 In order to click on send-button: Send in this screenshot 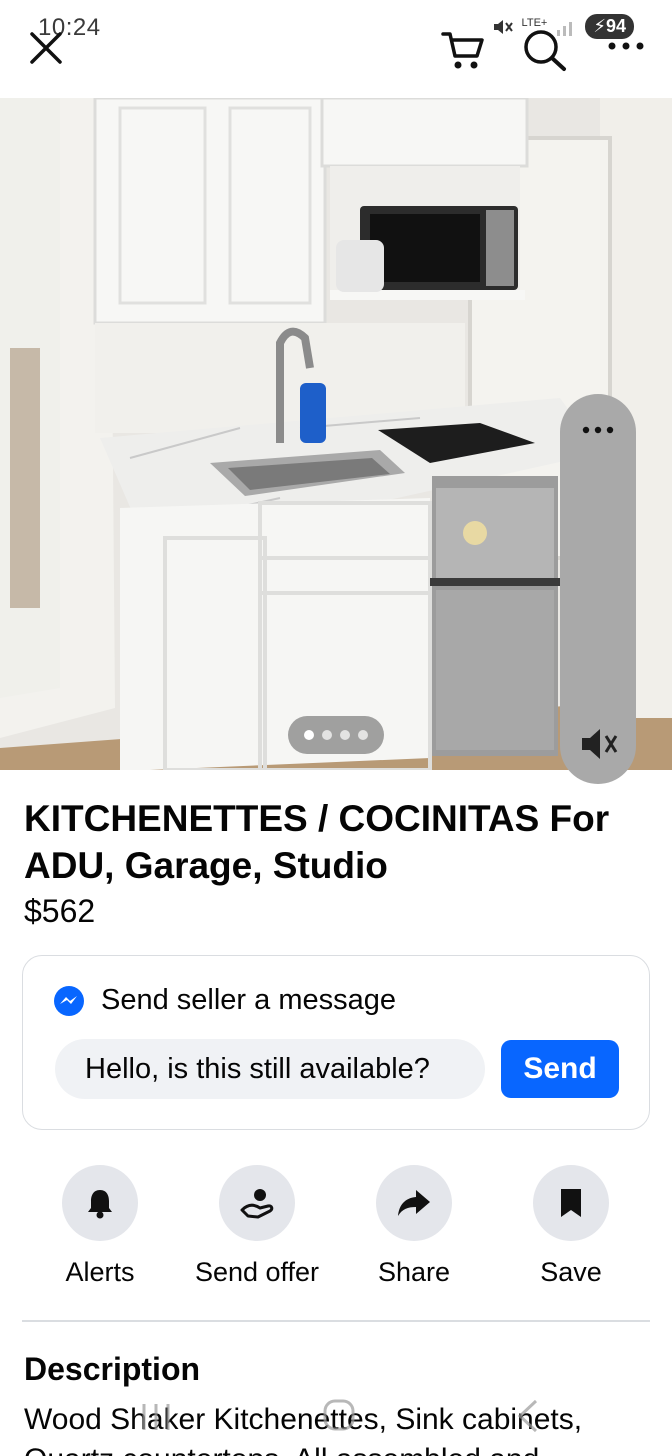, I will do `click(560, 1069)`.